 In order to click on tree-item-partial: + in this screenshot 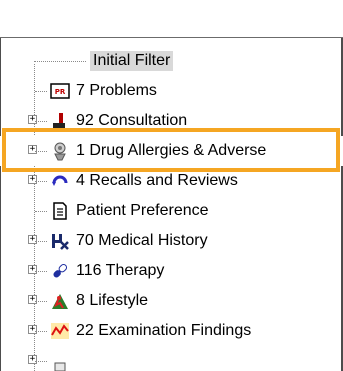, I will do `click(171, 358)`.